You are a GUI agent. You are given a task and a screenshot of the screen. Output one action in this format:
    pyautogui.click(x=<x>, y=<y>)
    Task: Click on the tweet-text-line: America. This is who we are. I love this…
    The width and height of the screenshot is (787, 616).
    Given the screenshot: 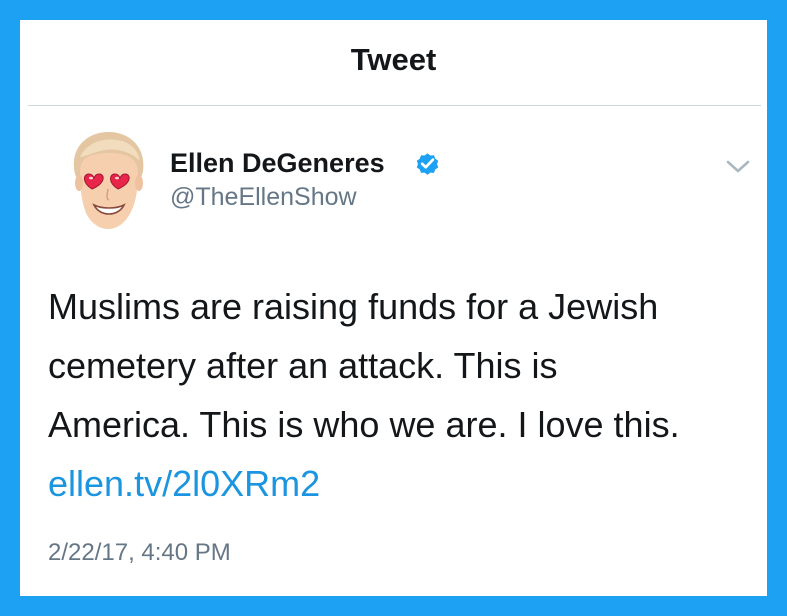 What is the action you would take?
    pyautogui.click(x=364, y=424)
    